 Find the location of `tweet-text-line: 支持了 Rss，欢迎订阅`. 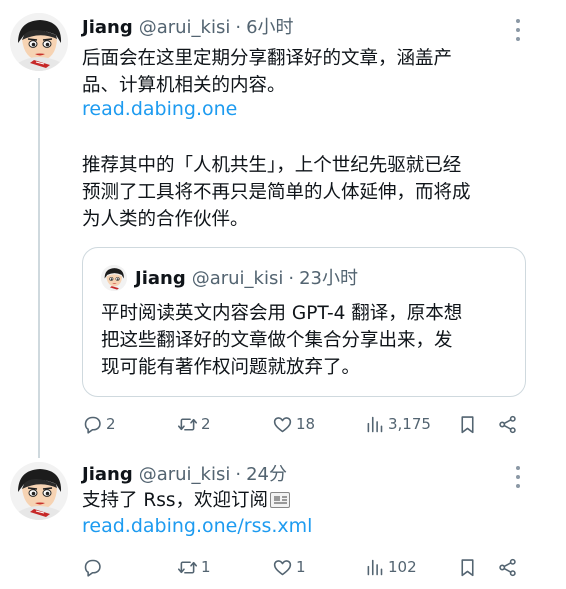

tweet-text-line: 支持了 Rss，欢迎订阅 is located at coordinates (175, 500).